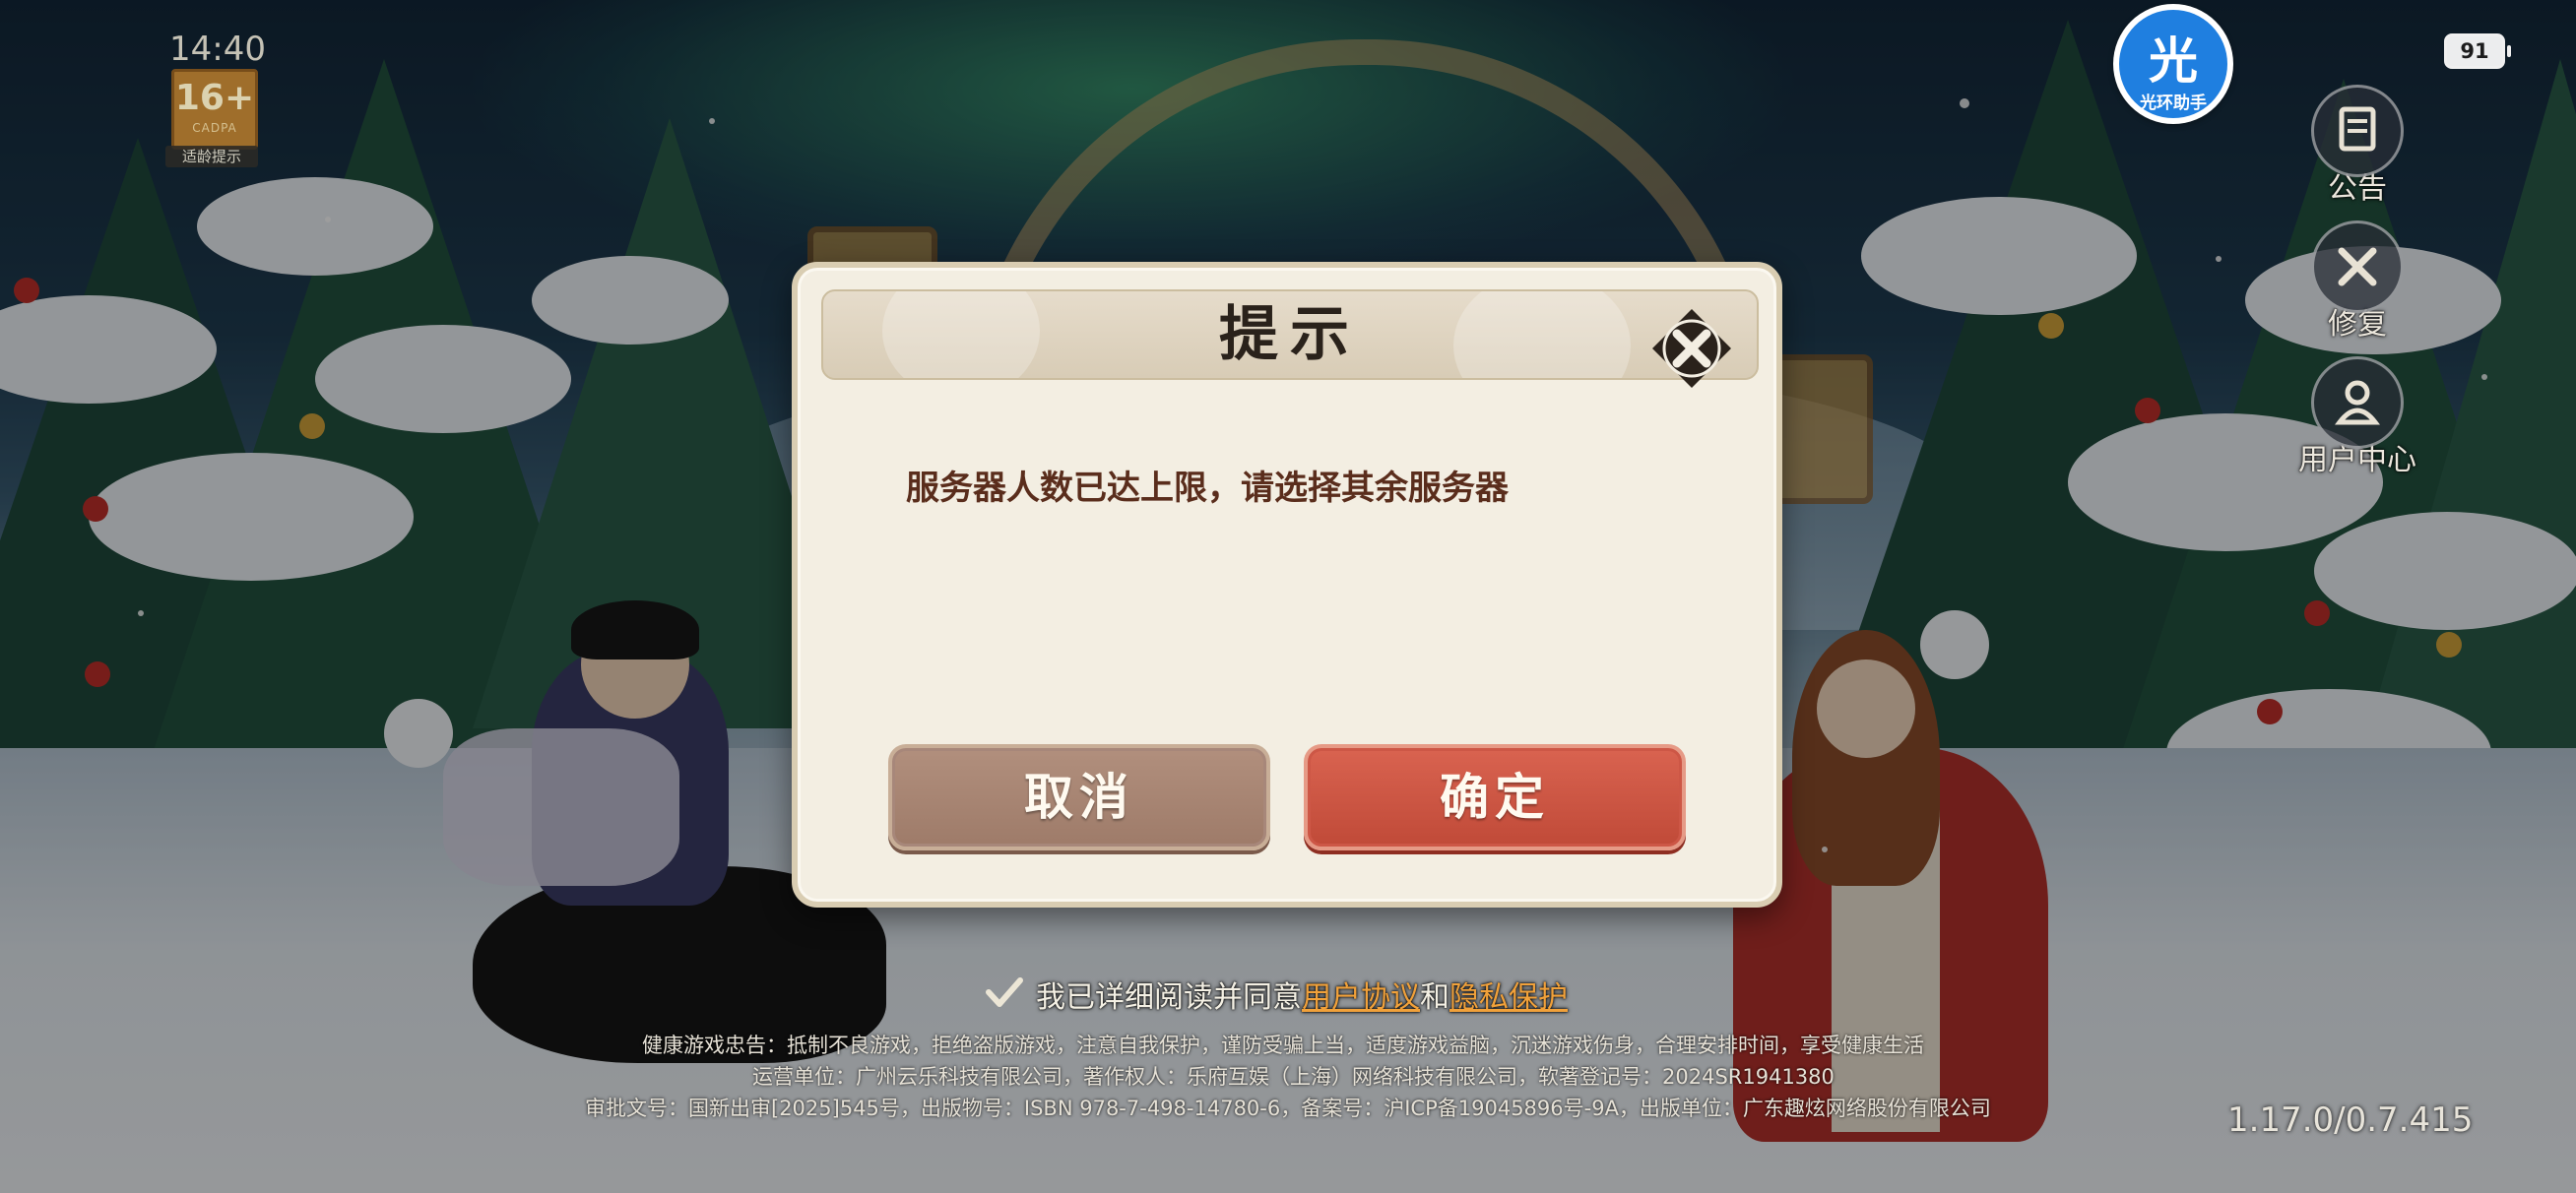 Image resolution: width=2576 pixels, height=1193 pixels. I want to click on age-rating-badge: 14:40 16+ CADPA 适龄提示, so click(215, 98).